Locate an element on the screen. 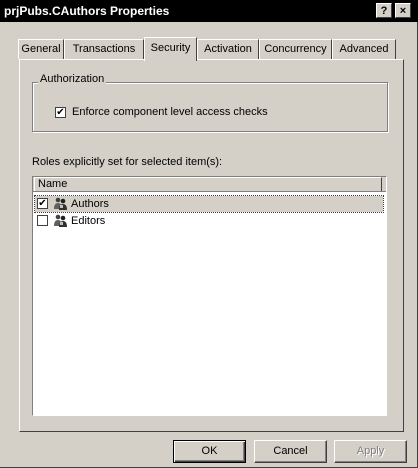 The image size is (418, 468). close-button: × is located at coordinates (403, 10).